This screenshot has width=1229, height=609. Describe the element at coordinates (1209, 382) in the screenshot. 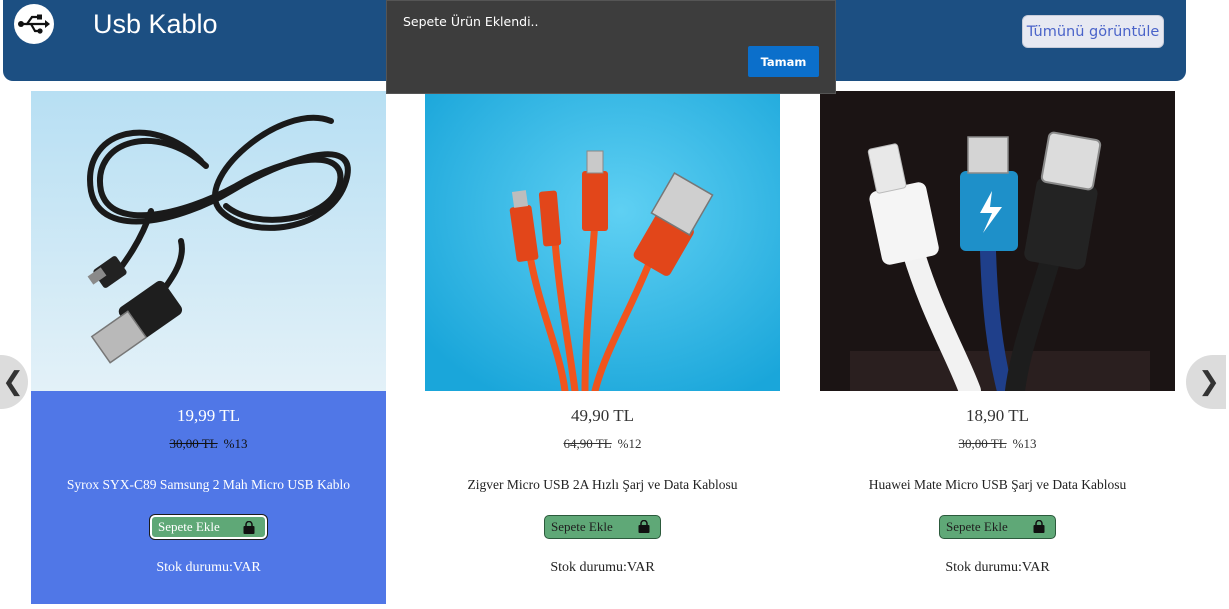

I see `chevron-right-icon: ❯` at that location.